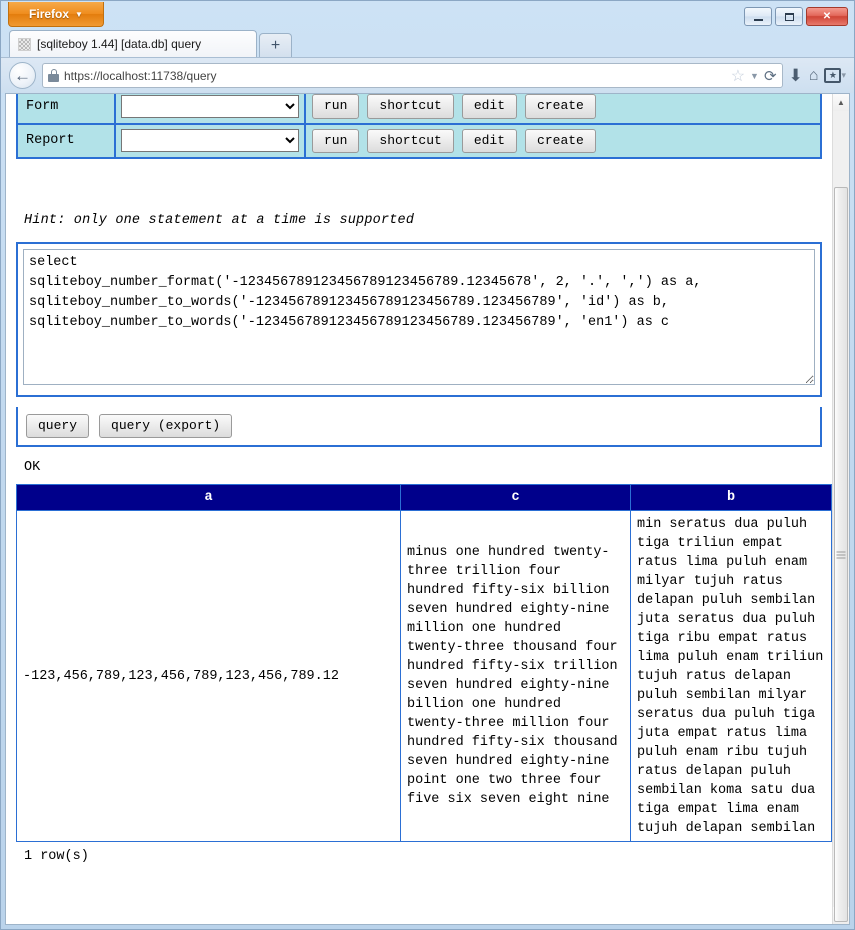 The height and width of the screenshot is (930, 855). I want to click on window-controls: ✕, so click(796, 16).